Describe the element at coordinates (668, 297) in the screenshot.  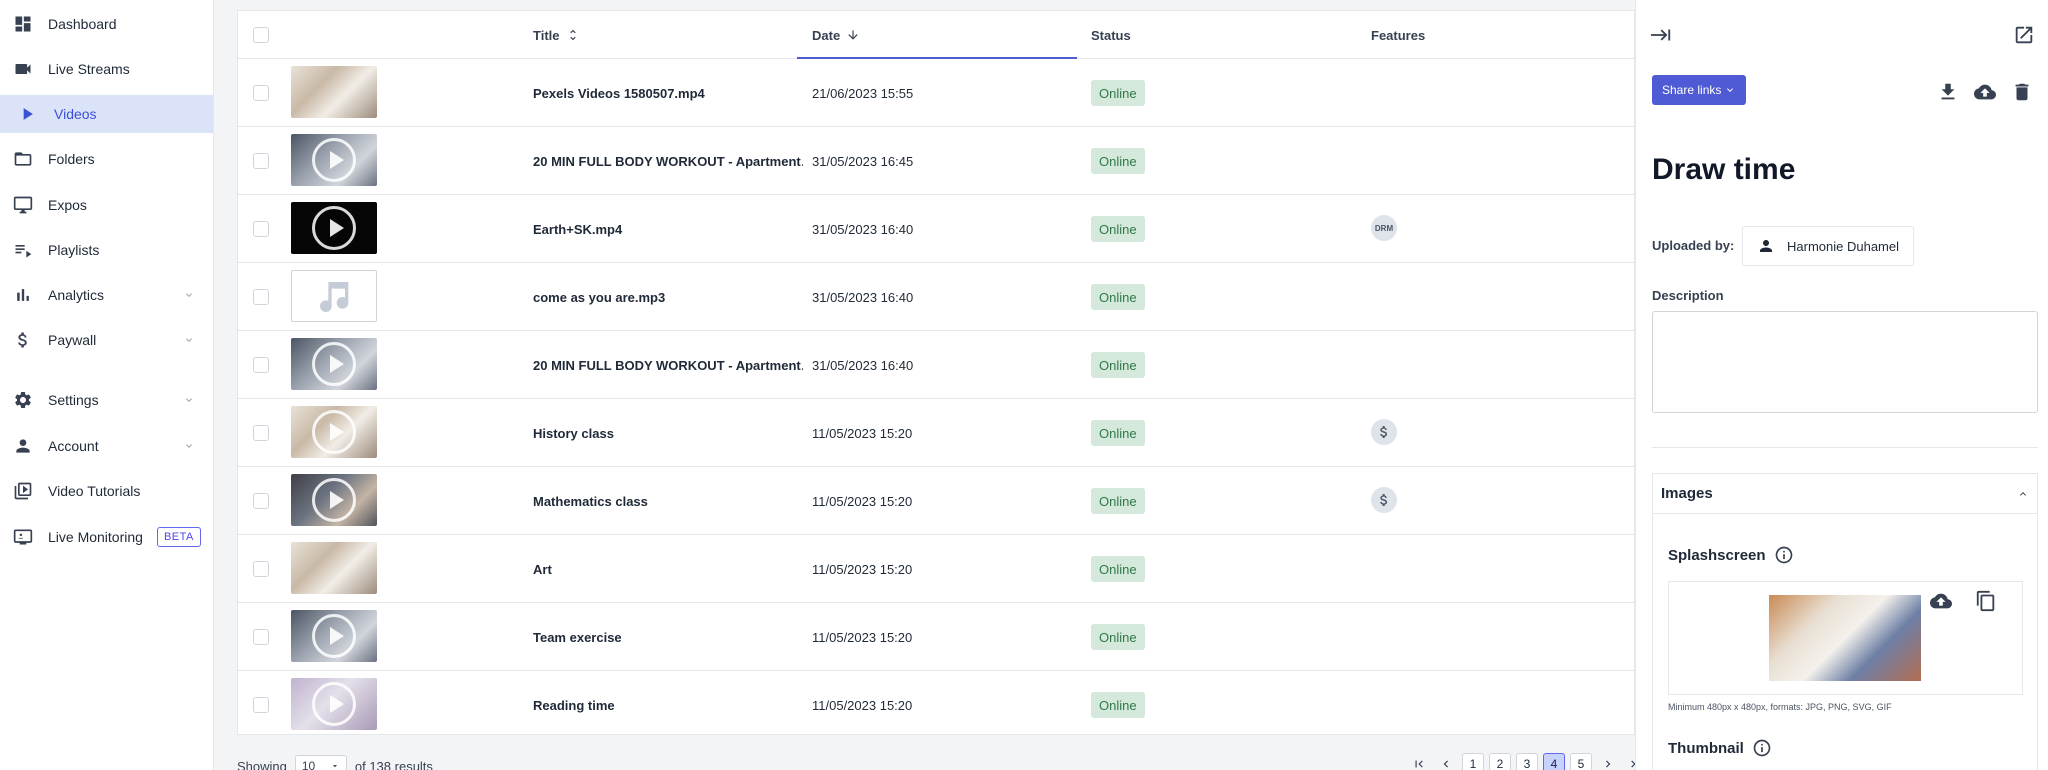
I see `video-title: come as you are.mp3` at that location.